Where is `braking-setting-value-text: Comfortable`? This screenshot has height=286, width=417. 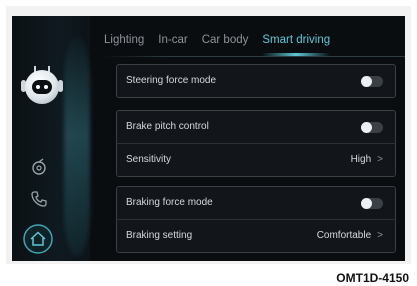 braking-setting-value-text: Comfortable is located at coordinates (344, 235).